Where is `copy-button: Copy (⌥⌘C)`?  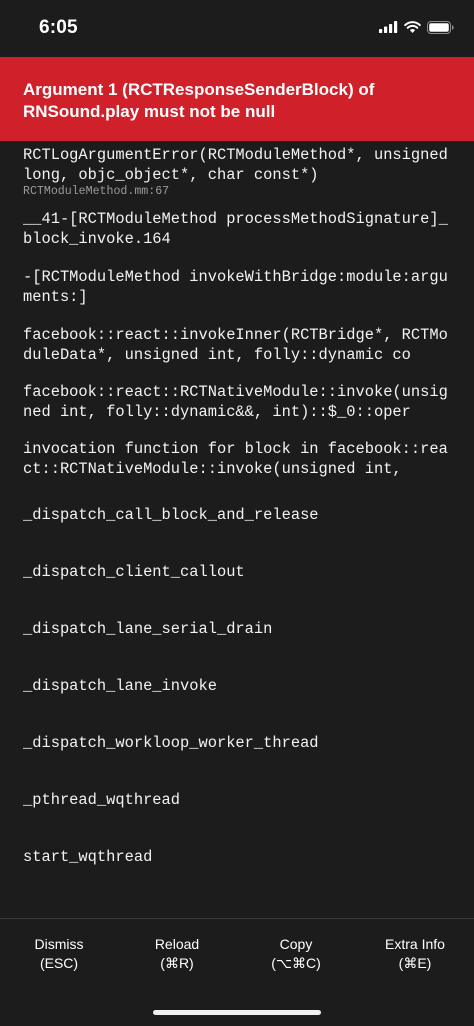 copy-button: Copy (⌥⌘C) is located at coordinates (296, 954).